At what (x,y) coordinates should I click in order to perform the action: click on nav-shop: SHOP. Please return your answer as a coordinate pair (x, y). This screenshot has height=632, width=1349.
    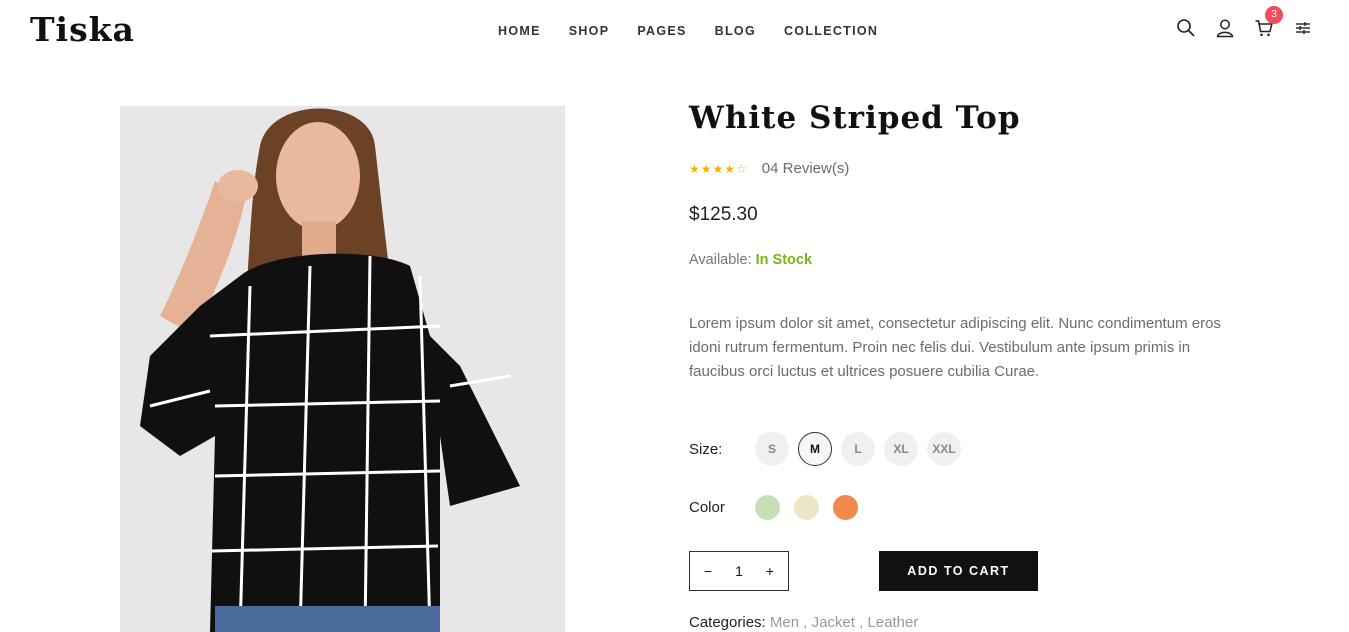
    Looking at the image, I should click on (589, 31).